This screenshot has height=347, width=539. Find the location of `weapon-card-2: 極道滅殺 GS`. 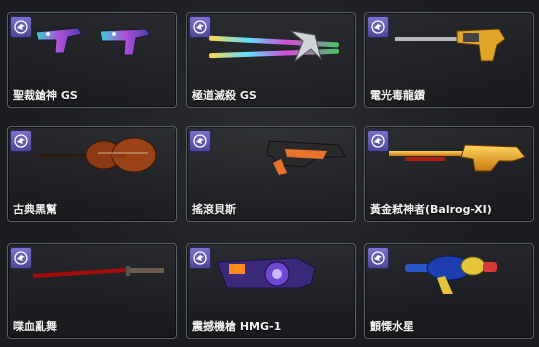

weapon-card-2: 極道滅殺 GS is located at coordinates (271, 60).